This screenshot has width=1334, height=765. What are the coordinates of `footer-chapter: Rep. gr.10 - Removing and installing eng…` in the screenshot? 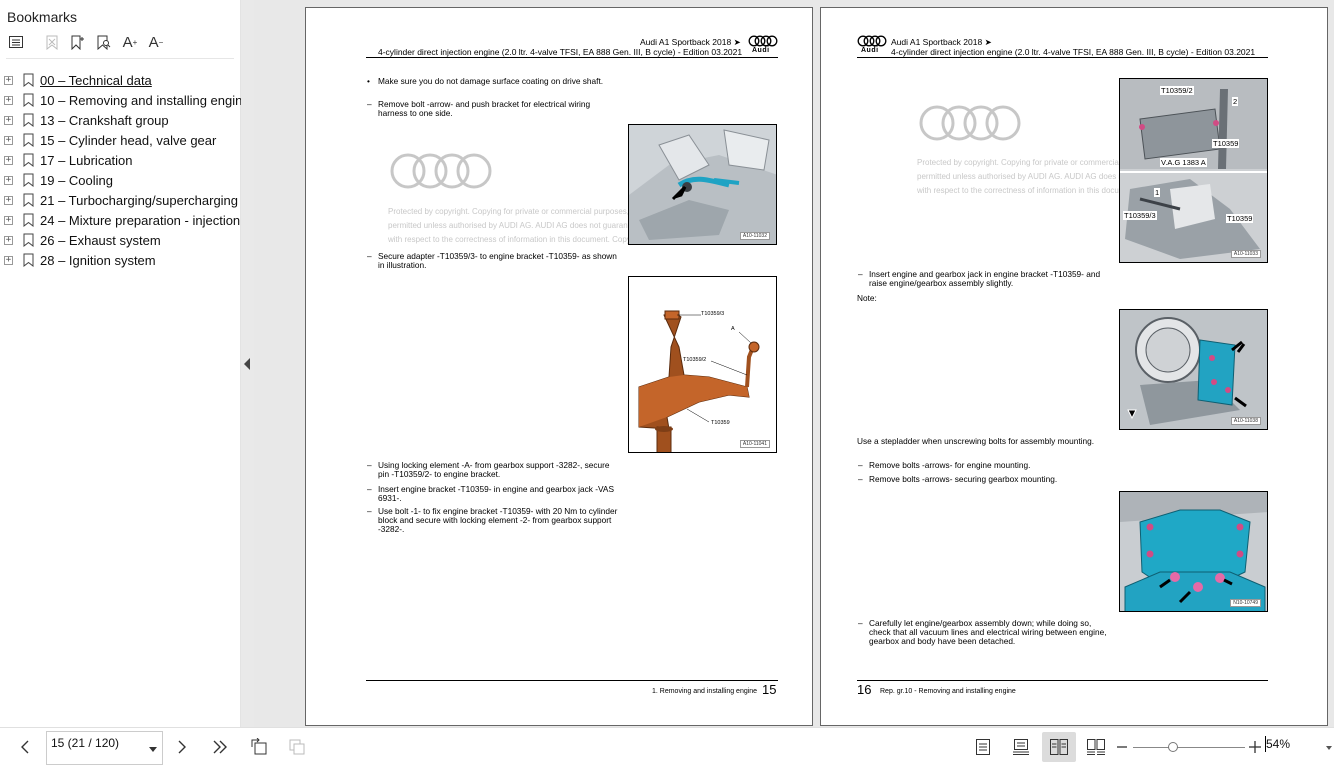 It's located at (948, 691).